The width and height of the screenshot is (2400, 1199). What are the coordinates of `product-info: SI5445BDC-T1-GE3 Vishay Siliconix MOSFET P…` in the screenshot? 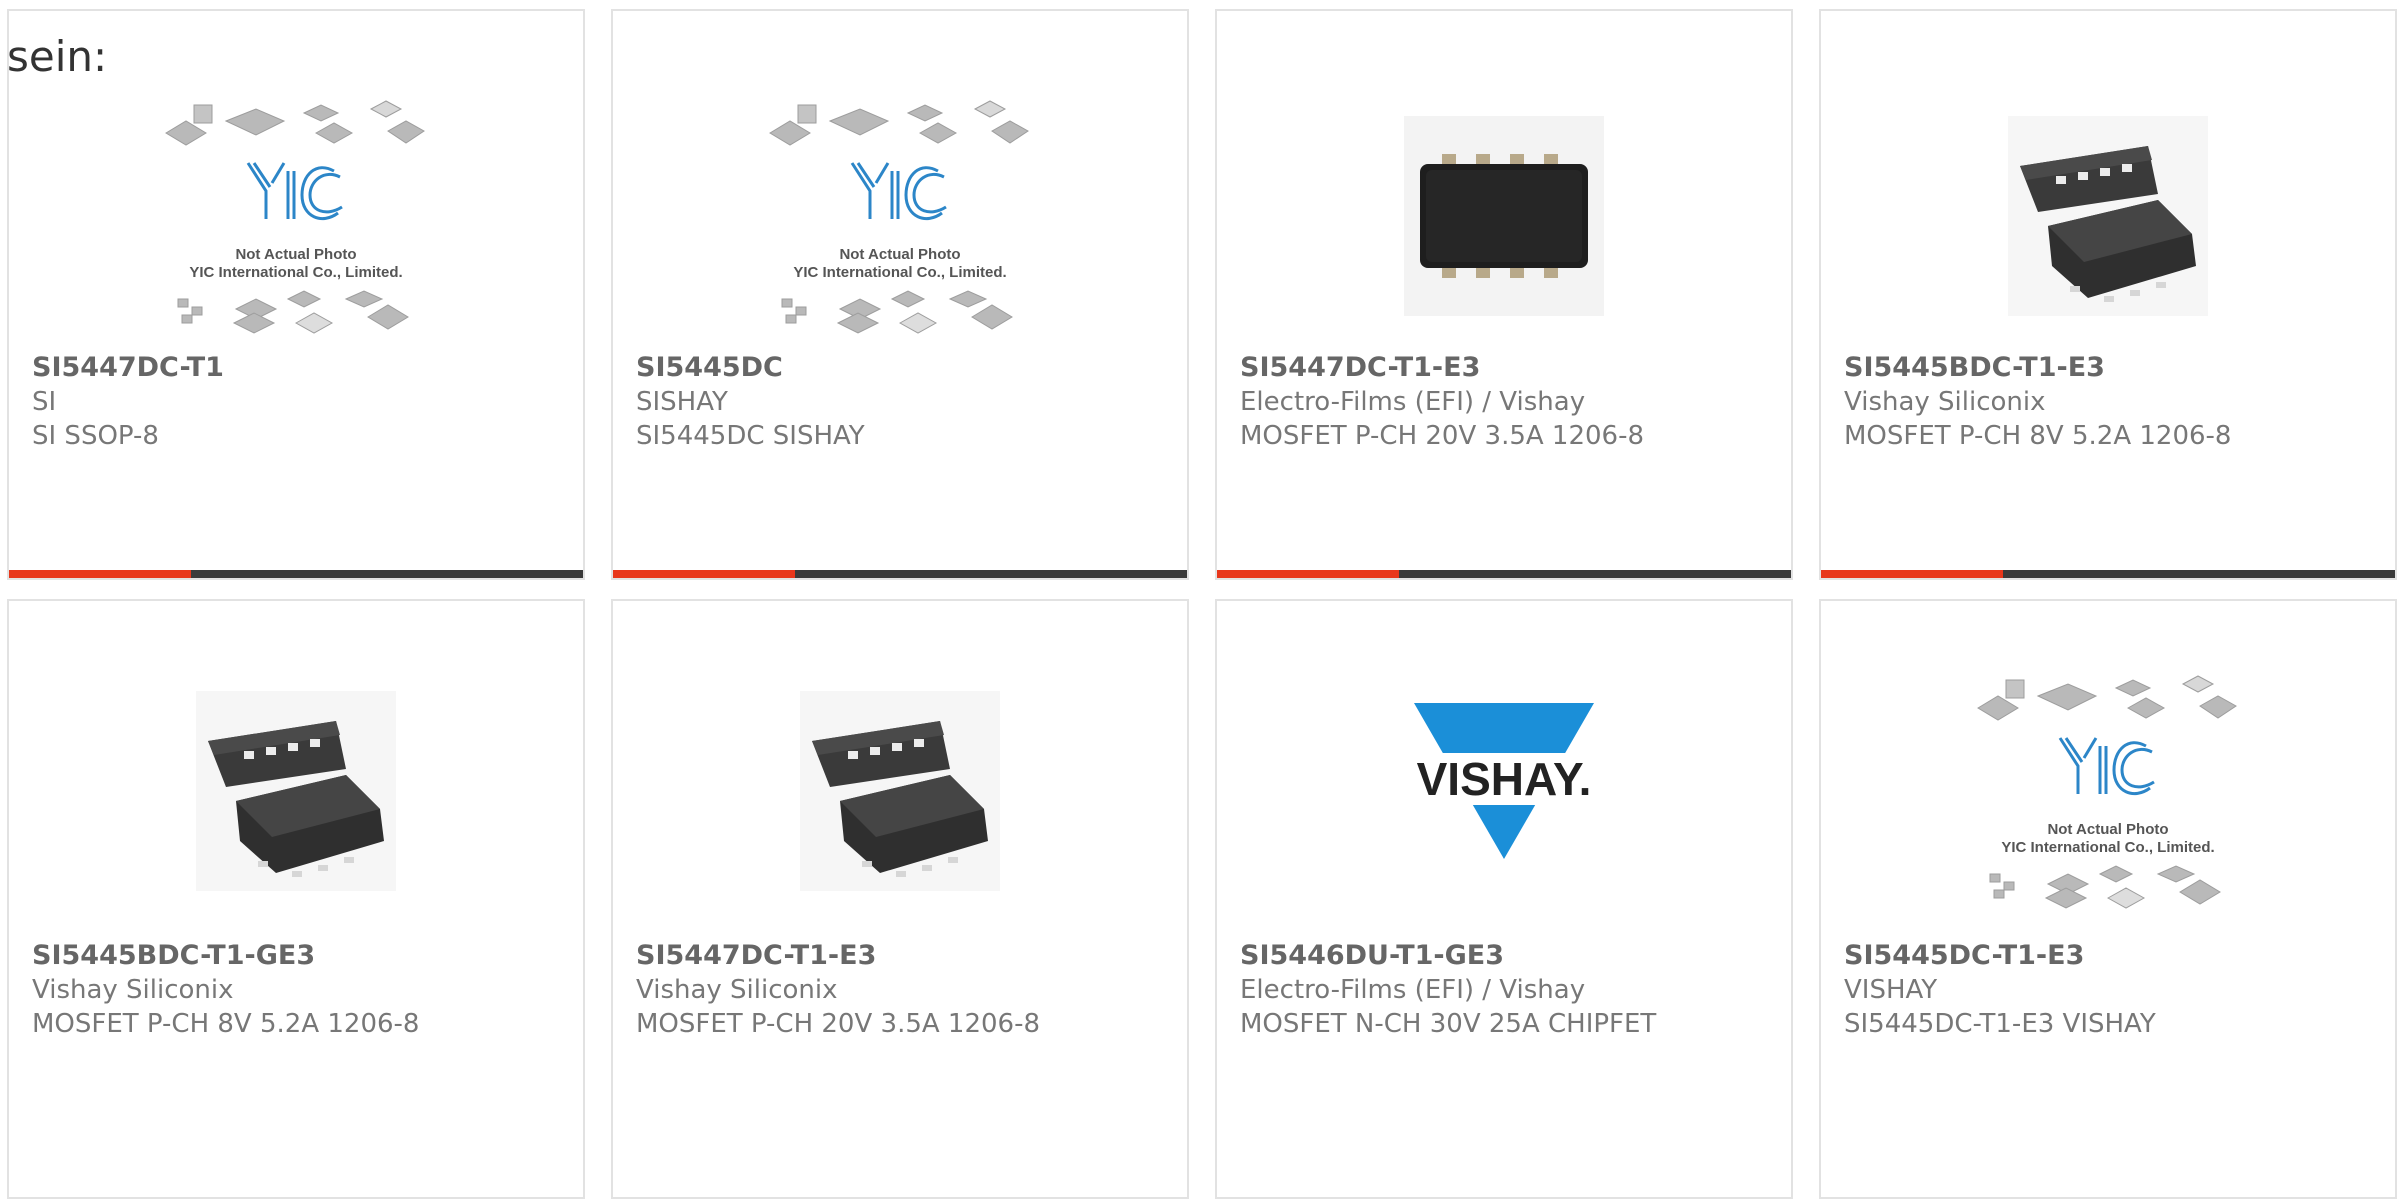 It's located at (302, 990).